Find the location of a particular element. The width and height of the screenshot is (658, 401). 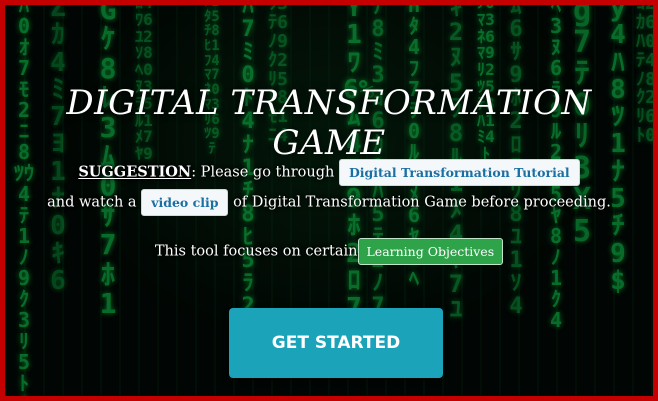

tutorial-button: Digital Transformation Tutorial is located at coordinates (459, 172).